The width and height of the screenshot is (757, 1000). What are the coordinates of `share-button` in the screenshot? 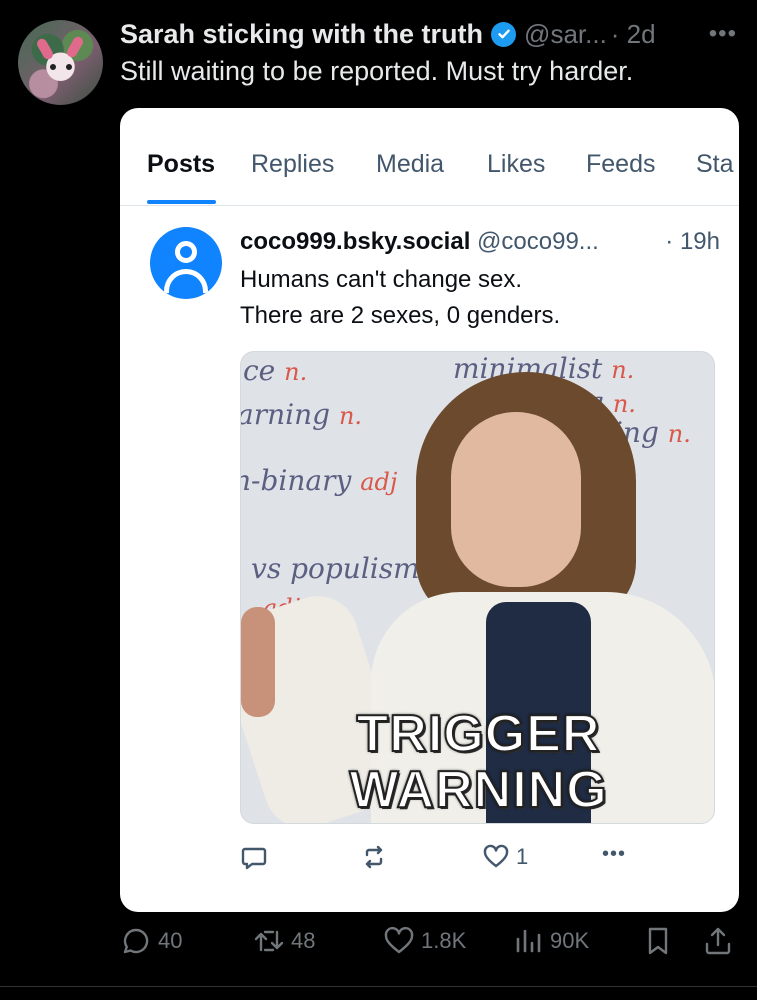 It's located at (718, 941).